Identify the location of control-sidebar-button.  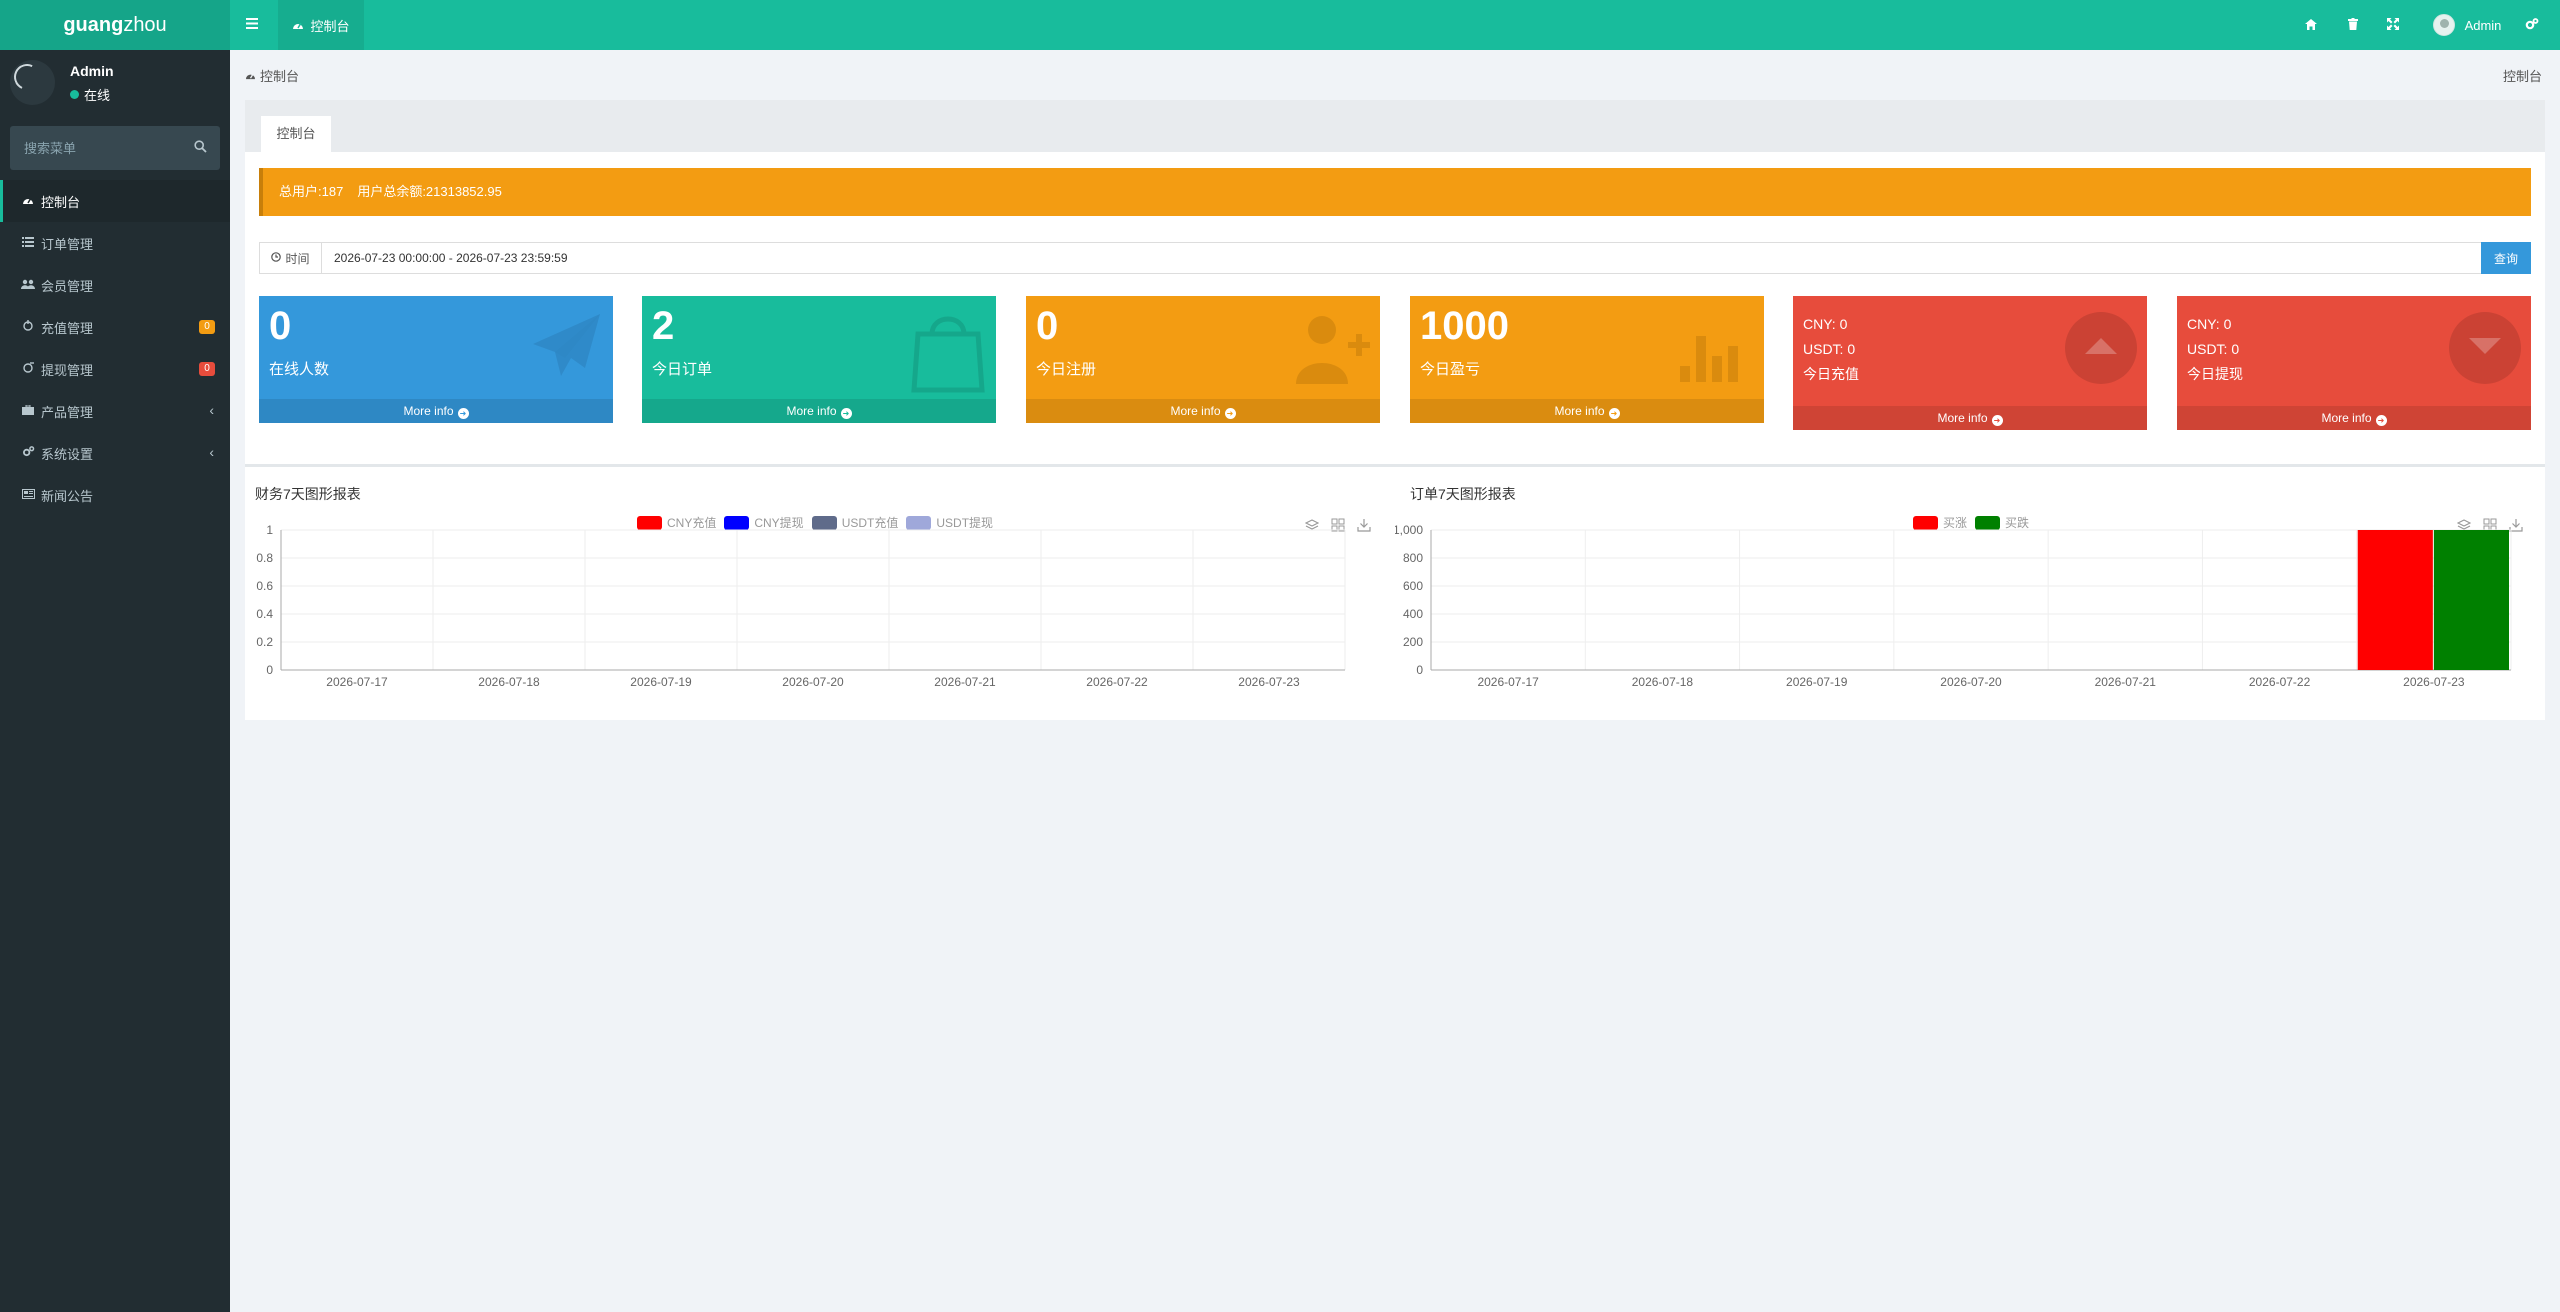
(2532, 25).